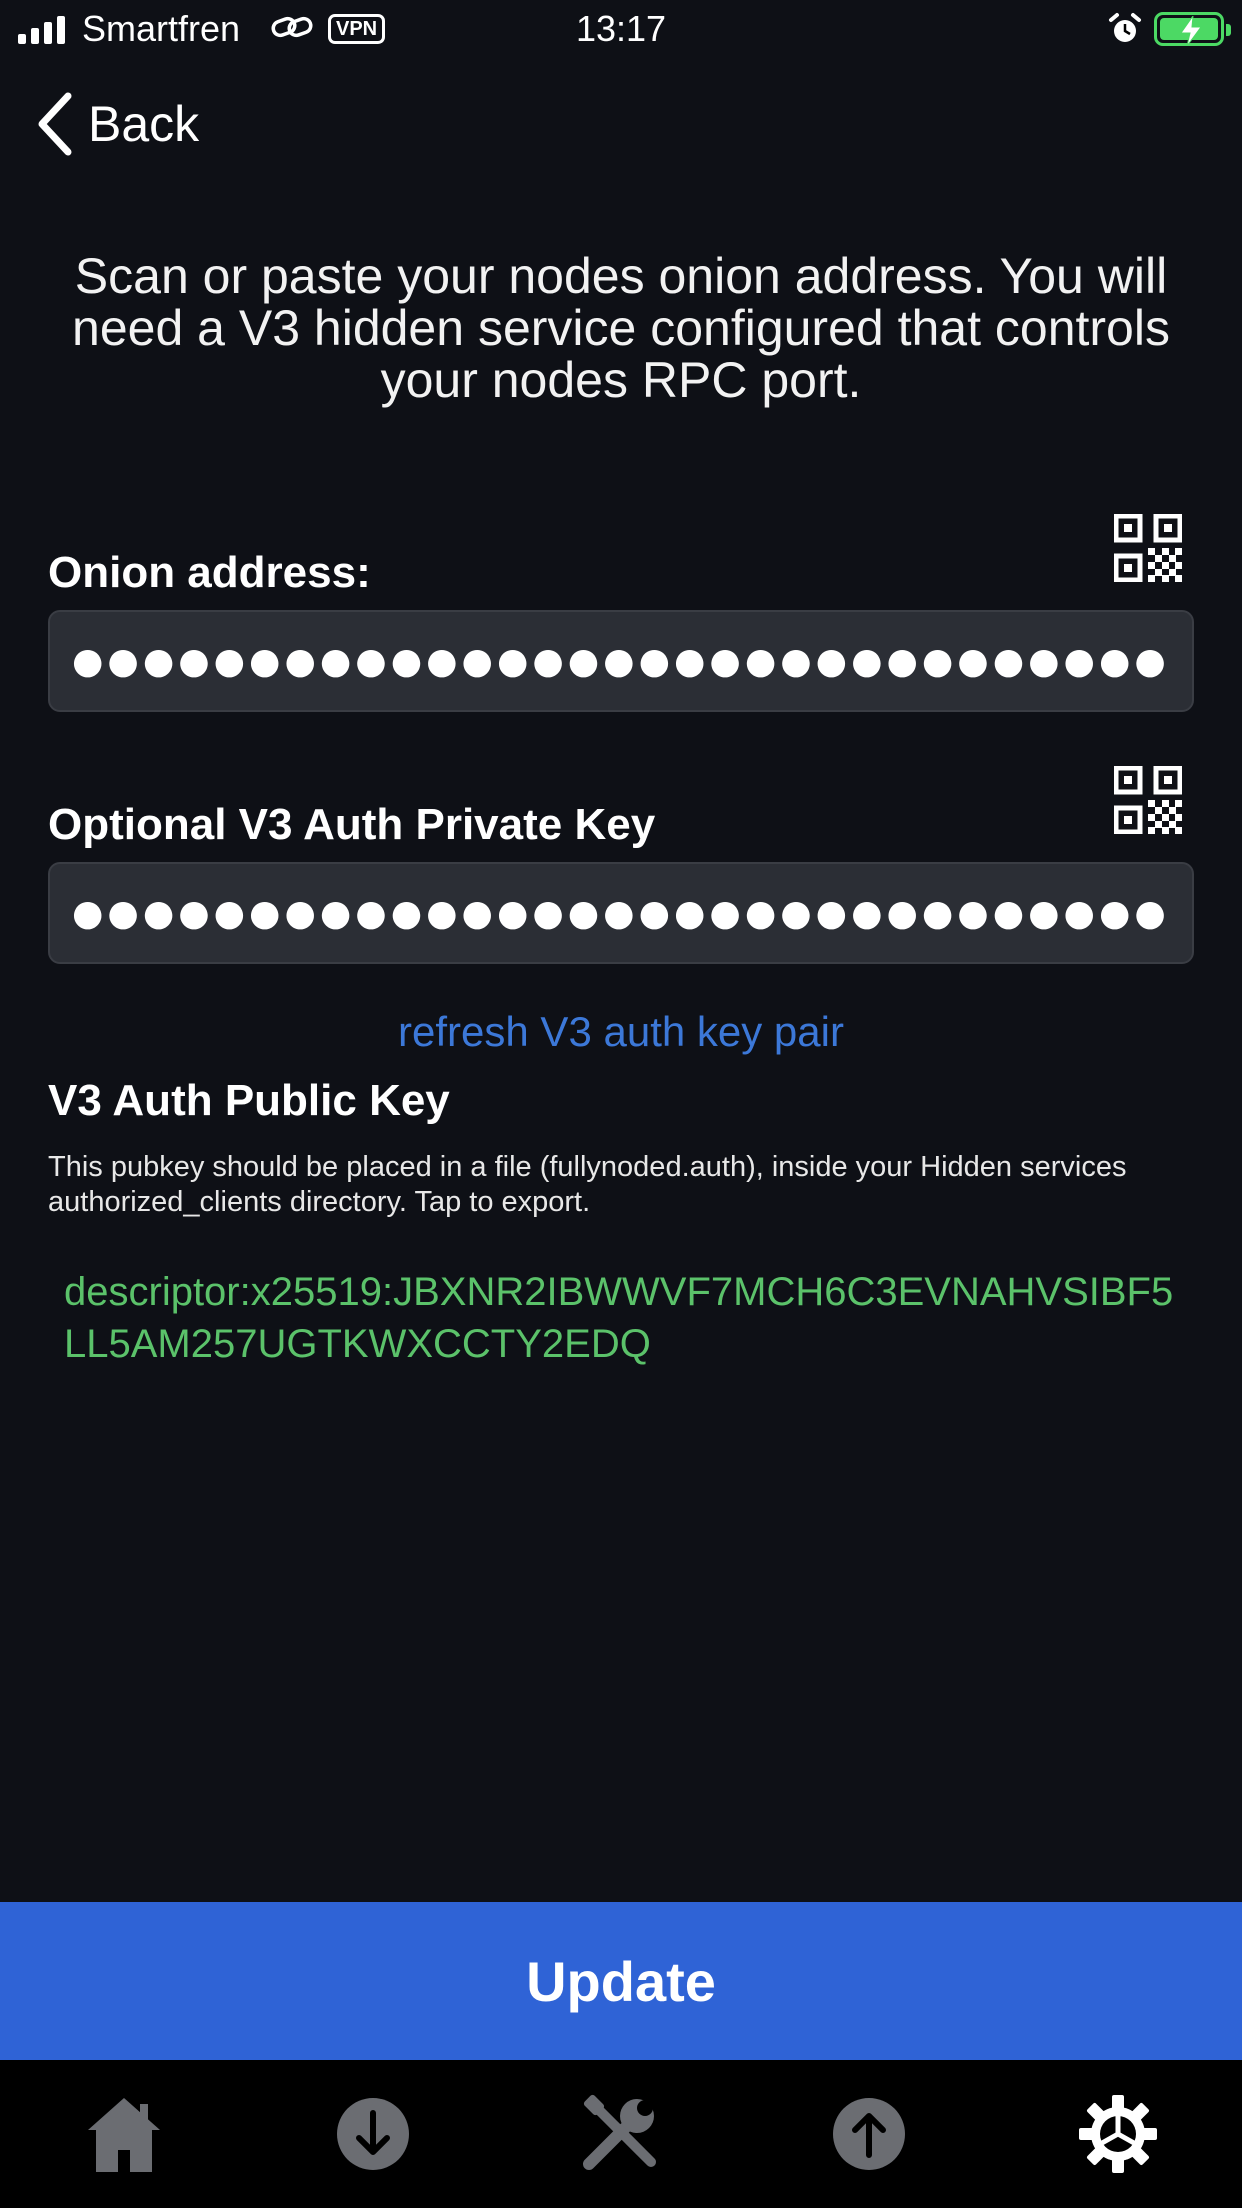 This screenshot has height=2208, width=1242. Describe the element at coordinates (621, 1032) in the screenshot. I see `refresh-auth-key-link: refresh V3 auth key pair` at that location.